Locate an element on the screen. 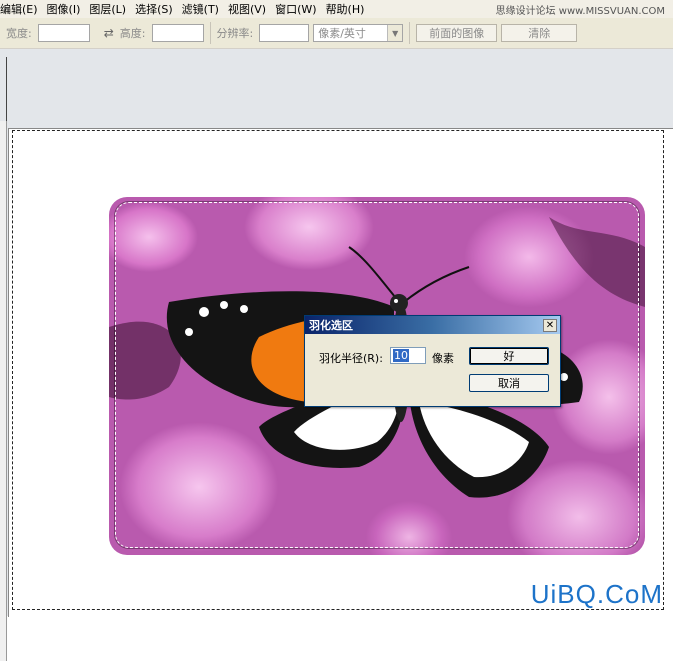  options-bar: 宽度: ⇄ 高度: 分辨率: 像素/英寸 ▼ 前面的图像 清除 is located at coordinates (336, 33).